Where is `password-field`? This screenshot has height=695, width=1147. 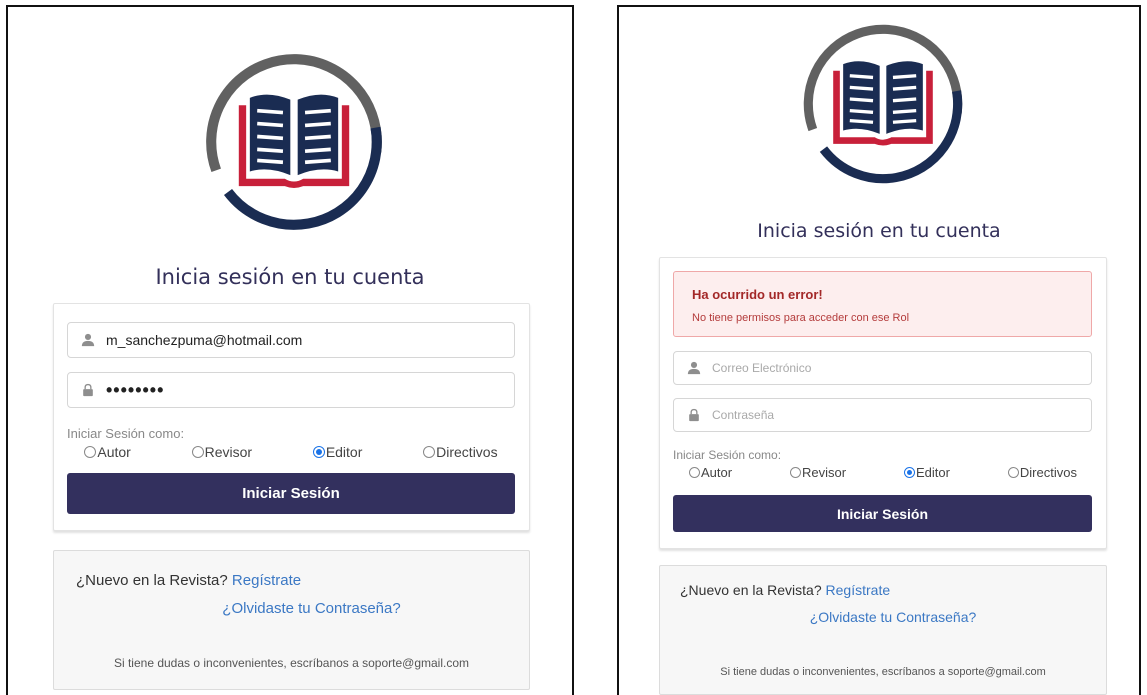 password-field is located at coordinates (882, 415).